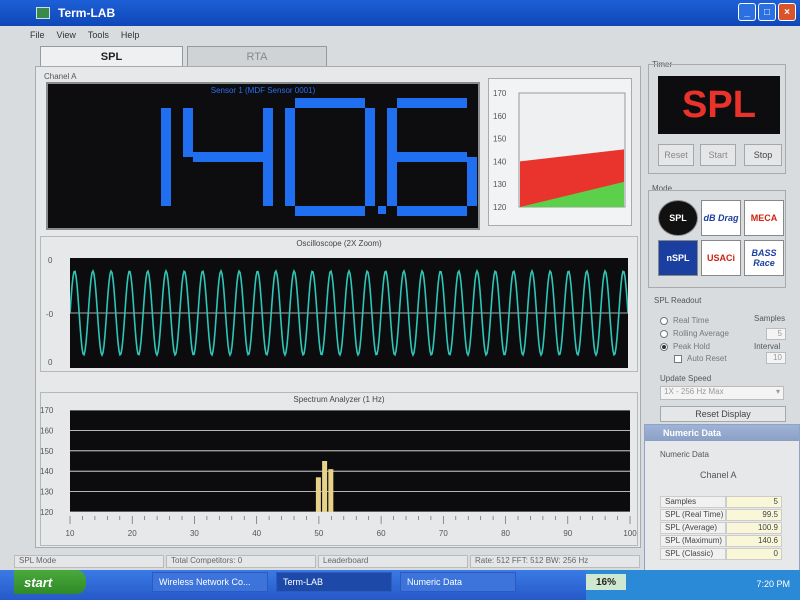  What do you see at coordinates (693, 528) in the screenshot?
I see `row-key: SPL (Average)` at bounding box center [693, 528].